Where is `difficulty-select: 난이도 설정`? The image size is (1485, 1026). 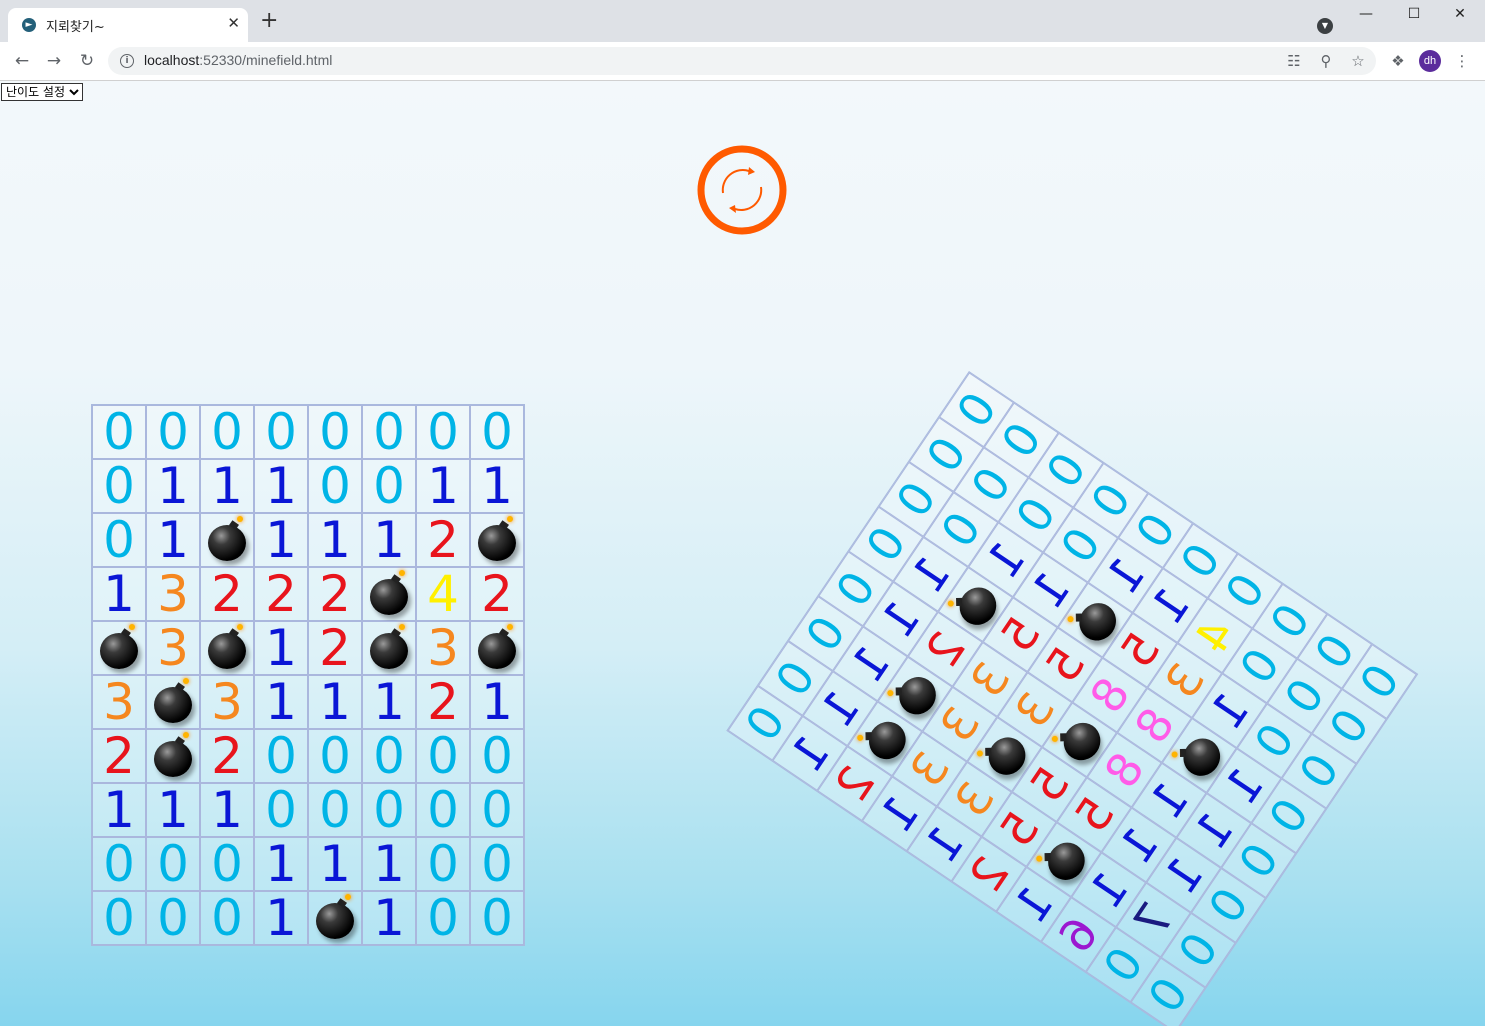
difficulty-select: 난이도 설정 is located at coordinates (42, 92).